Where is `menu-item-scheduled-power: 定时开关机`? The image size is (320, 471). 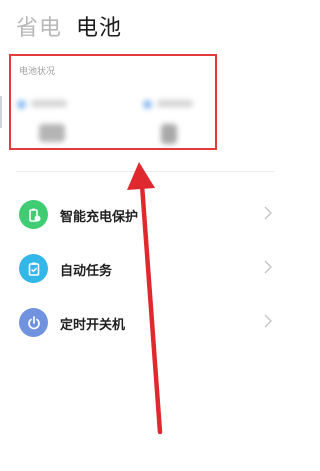
menu-item-scheduled-power: 定时开关机 is located at coordinates (143, 325).